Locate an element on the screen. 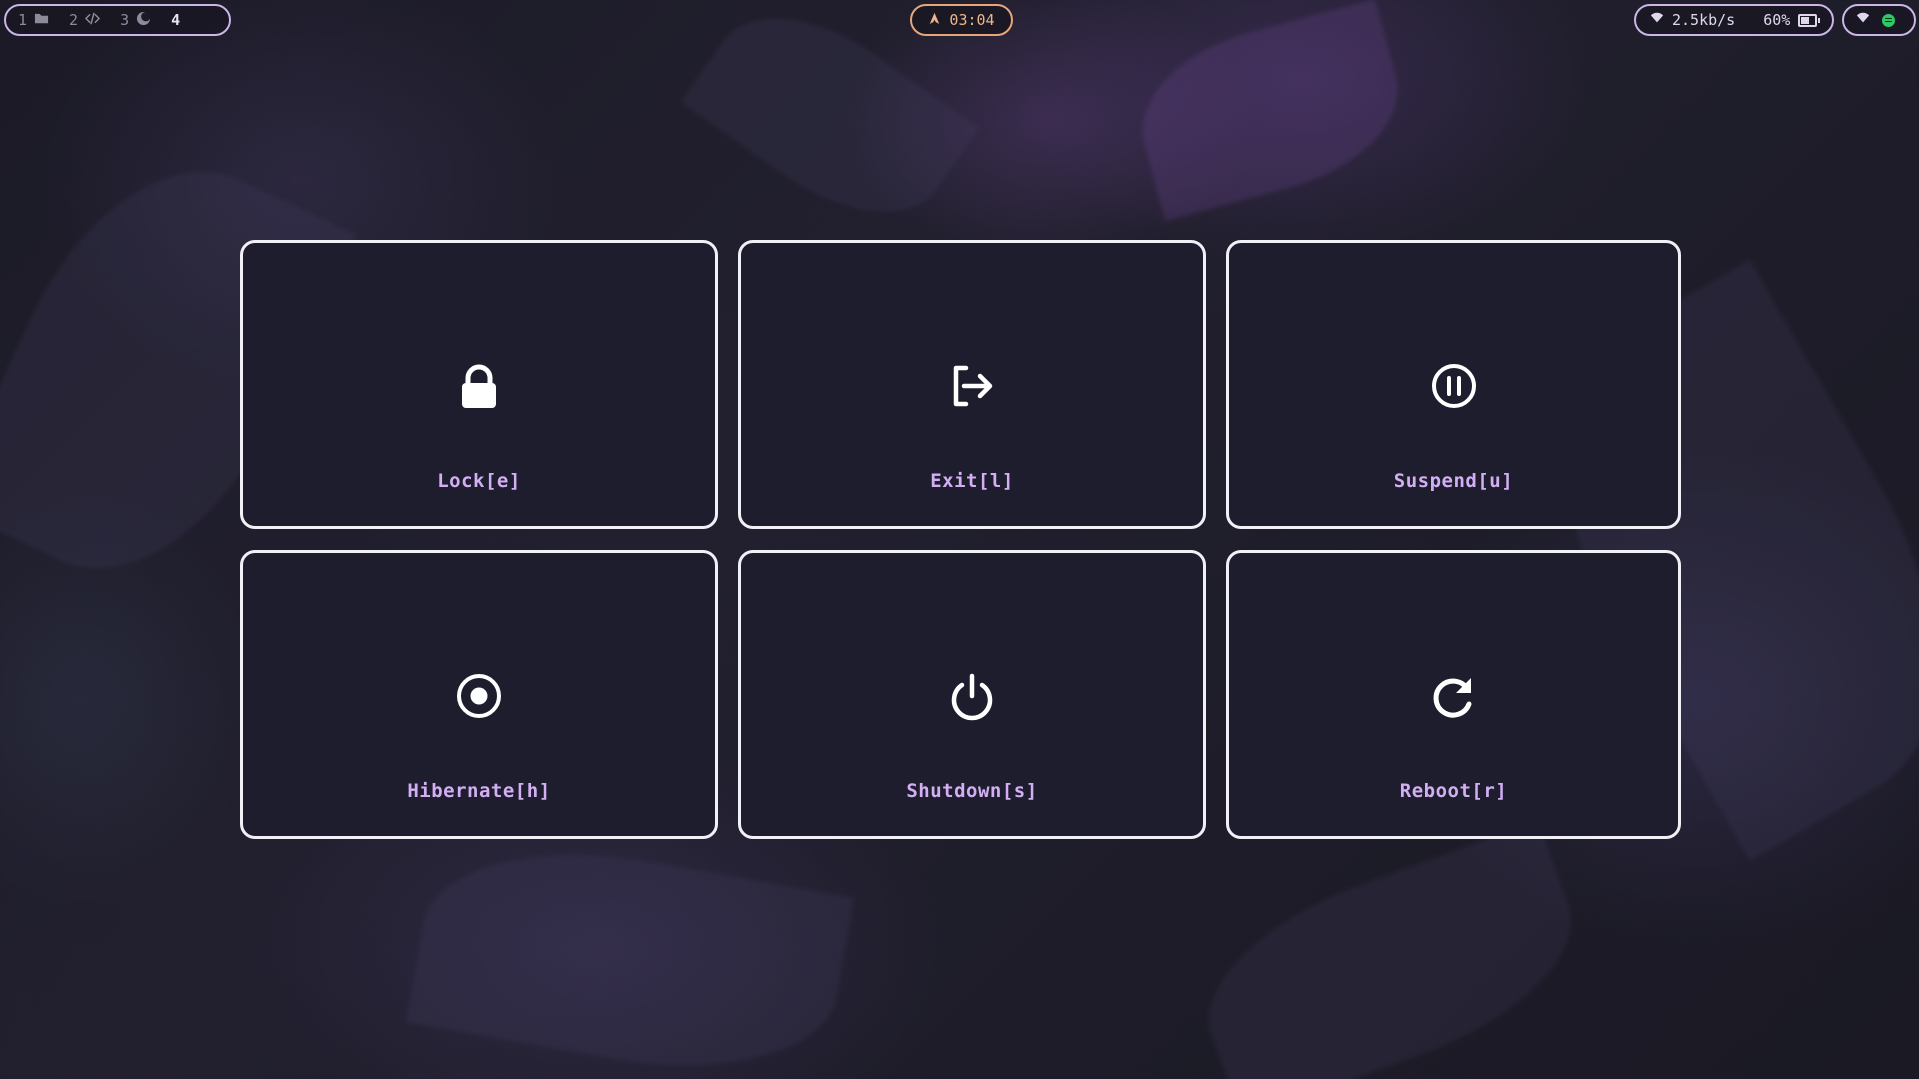  suspend-button: Suspend[u] is located at coordinates (1453, 384).